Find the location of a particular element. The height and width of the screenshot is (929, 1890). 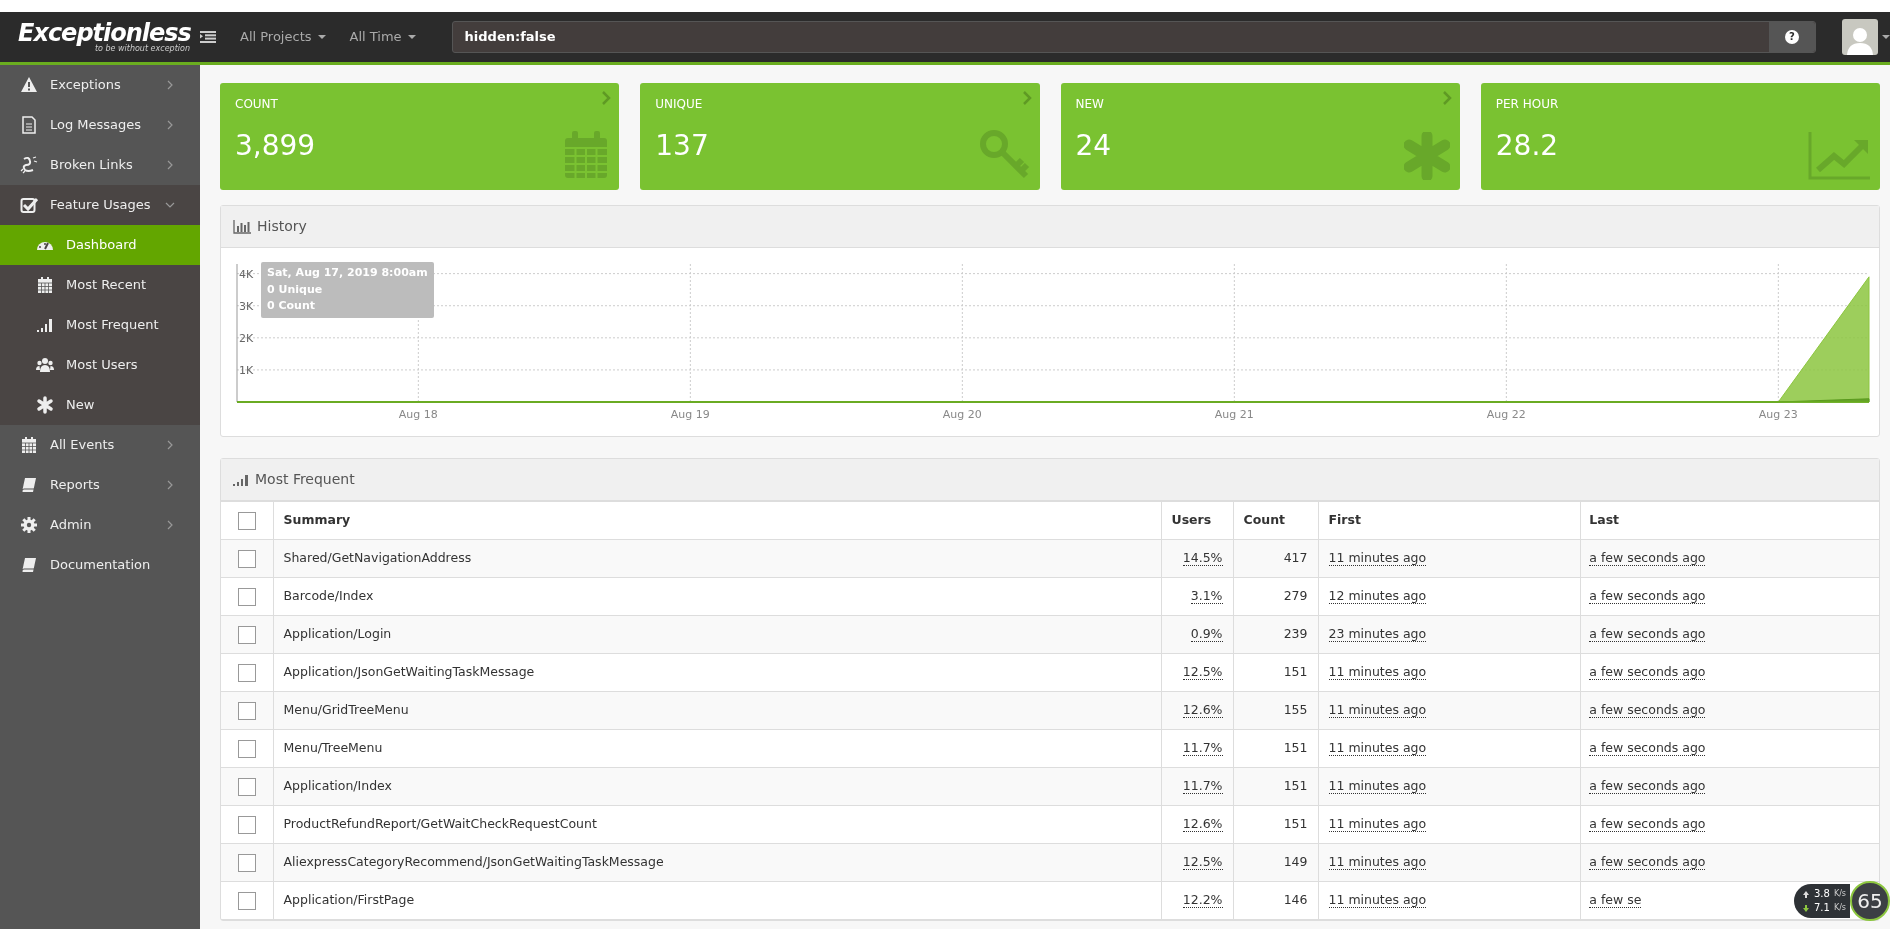

tooltip-line: 0 Count is located at coordinates (292, 306).